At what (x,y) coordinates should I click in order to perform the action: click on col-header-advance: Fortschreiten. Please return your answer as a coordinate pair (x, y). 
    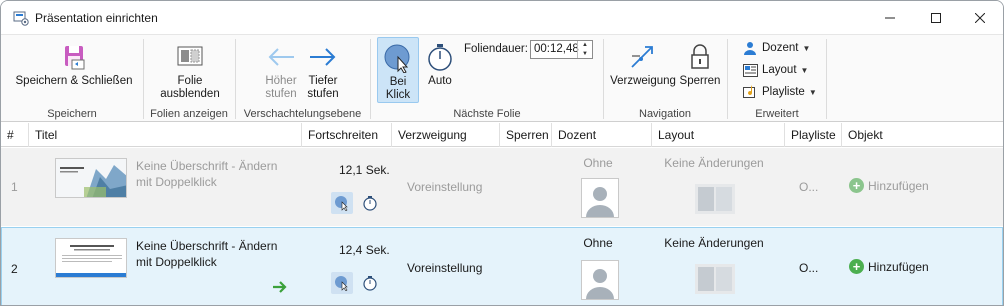
    Looking at the image, I should click on (347, 135).